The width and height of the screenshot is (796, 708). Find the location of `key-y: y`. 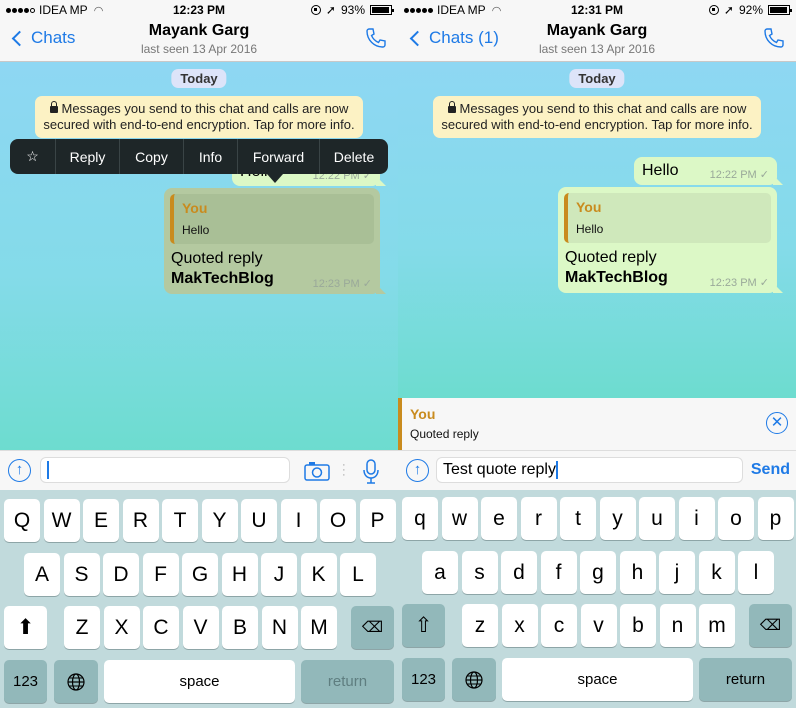

key-y: y is located at coordinates (617, 518).